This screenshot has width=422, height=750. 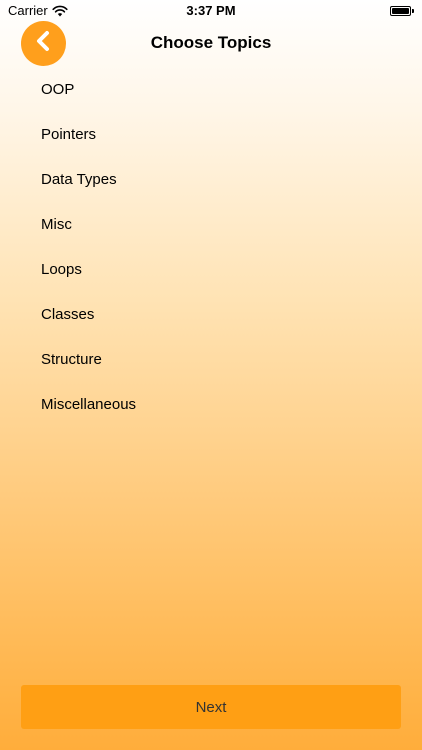 What do you see at coordinates (211, 224) in the screenshot?
I see `topic-item-misc: Misc` at bounding box center [211, 224].